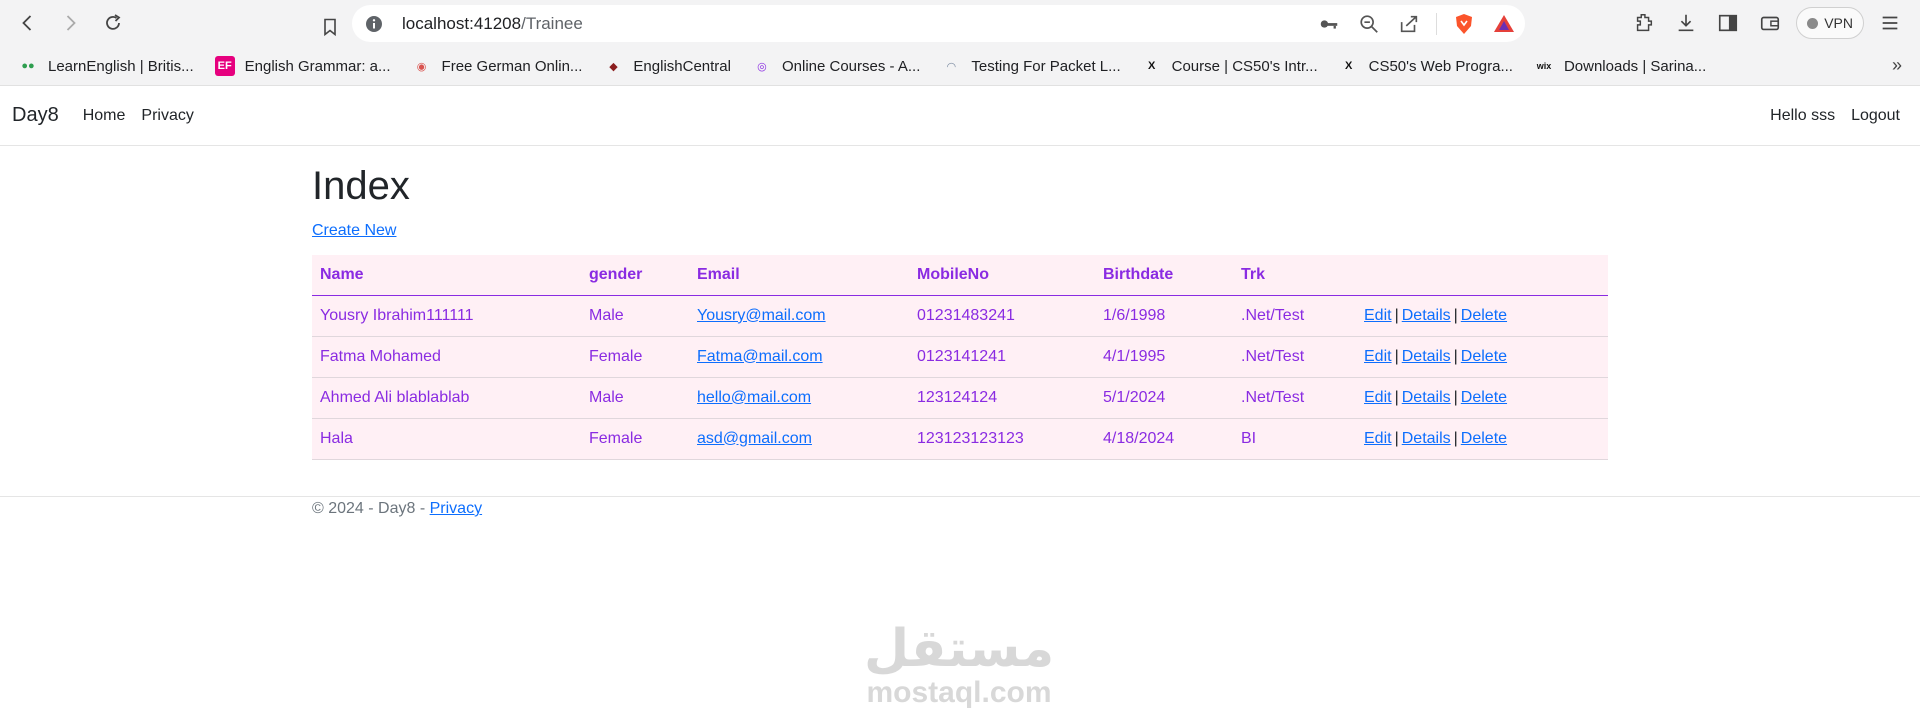 The width and height of the screenshot is (1920, 726). Describe the element at coordinates (761, 315) in the screenshot. I see `email-link: Yousry@mail.com` at that location.